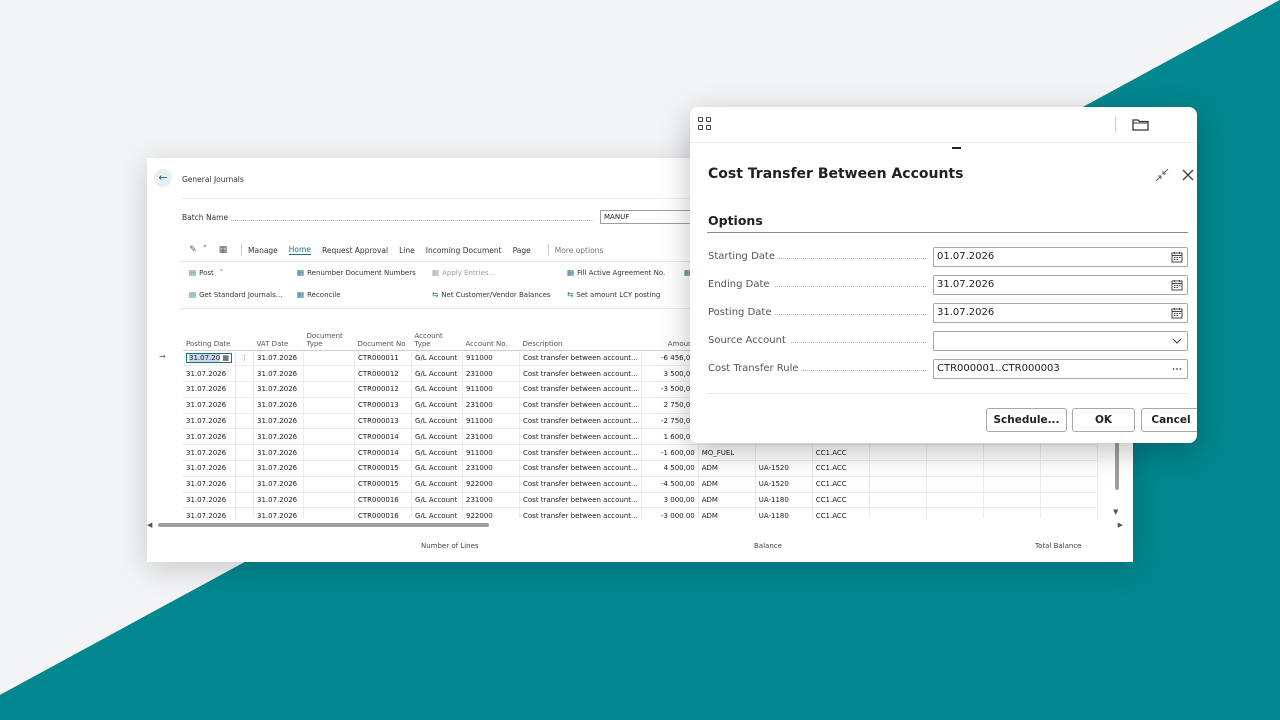 The width and height of the screenshot is (1280, 720). Describe the element at coordinates (670, 512) in the screenshot. I see `cell-amount: -3 000,00` at that location.